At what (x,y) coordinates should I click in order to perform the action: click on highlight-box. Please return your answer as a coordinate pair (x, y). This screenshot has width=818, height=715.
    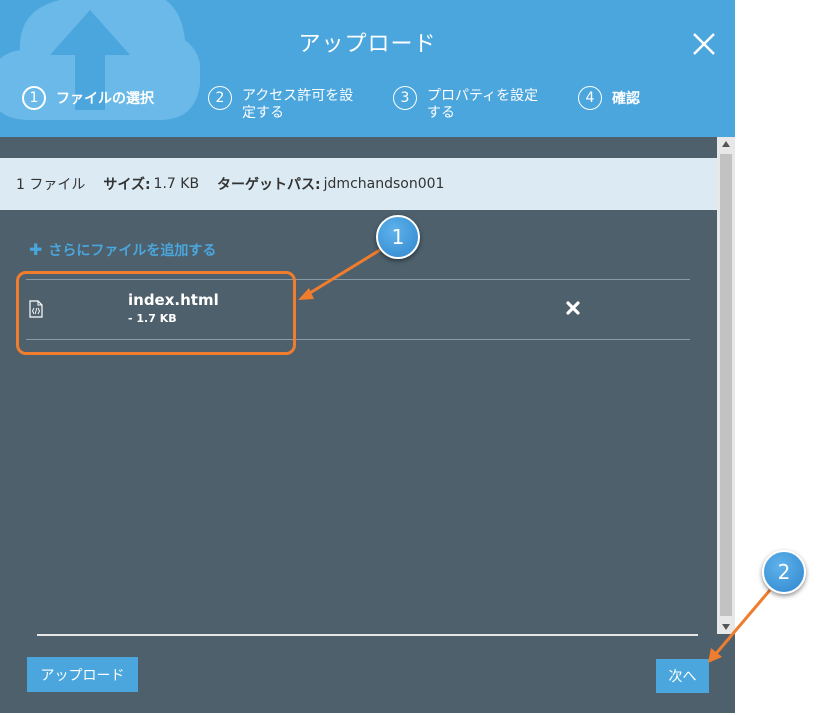
    Looking at the image, I should click on (156, 313).